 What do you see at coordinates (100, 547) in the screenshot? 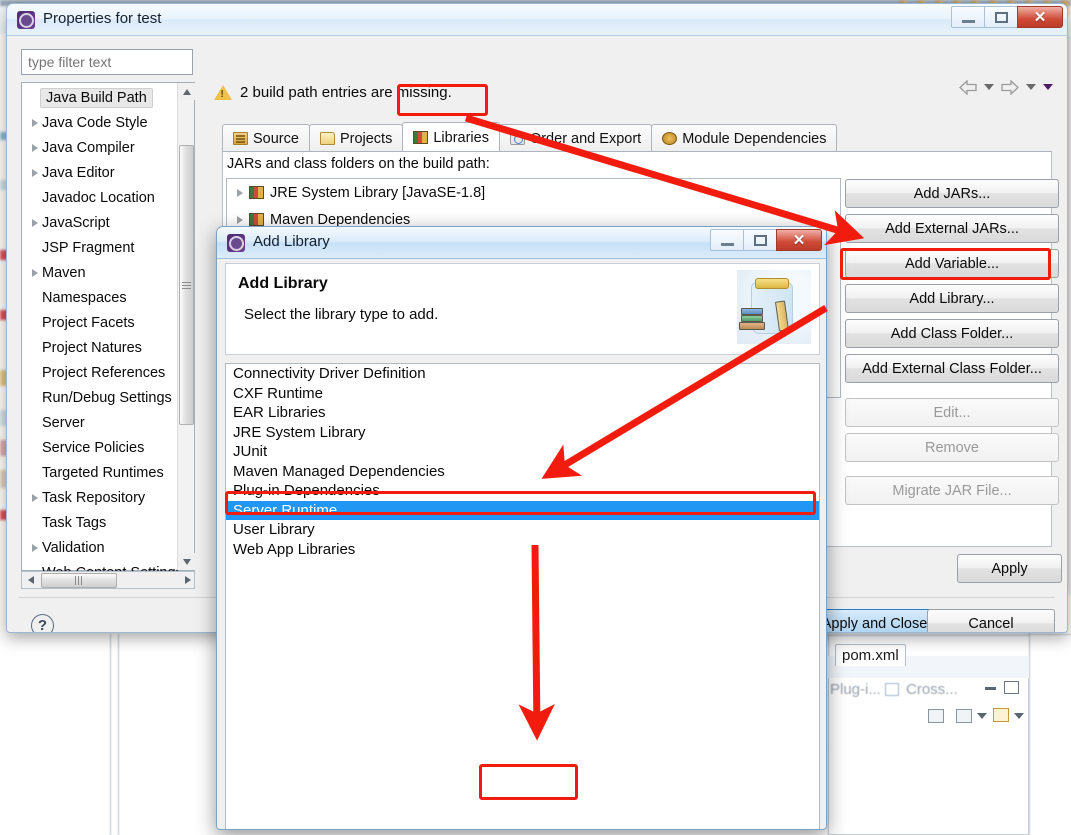
I see `tree-item-validation: Validation` at bounding box center [100, 547].